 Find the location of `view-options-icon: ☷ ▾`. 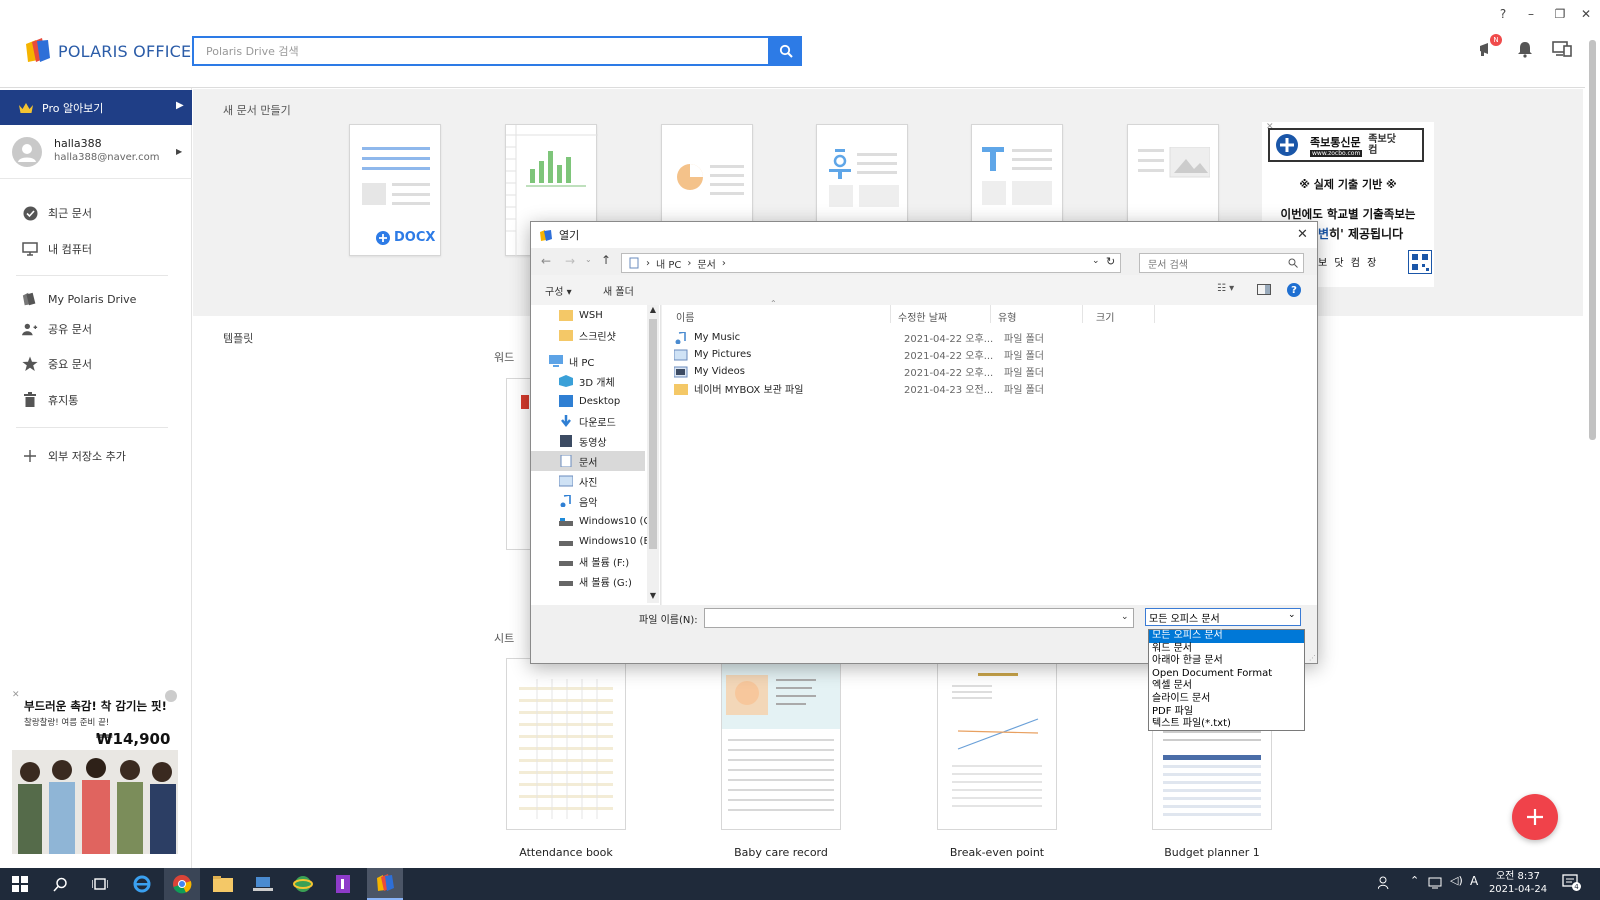

view-options-icon: ☷ ▾ is located at coordinates (1225, 288).